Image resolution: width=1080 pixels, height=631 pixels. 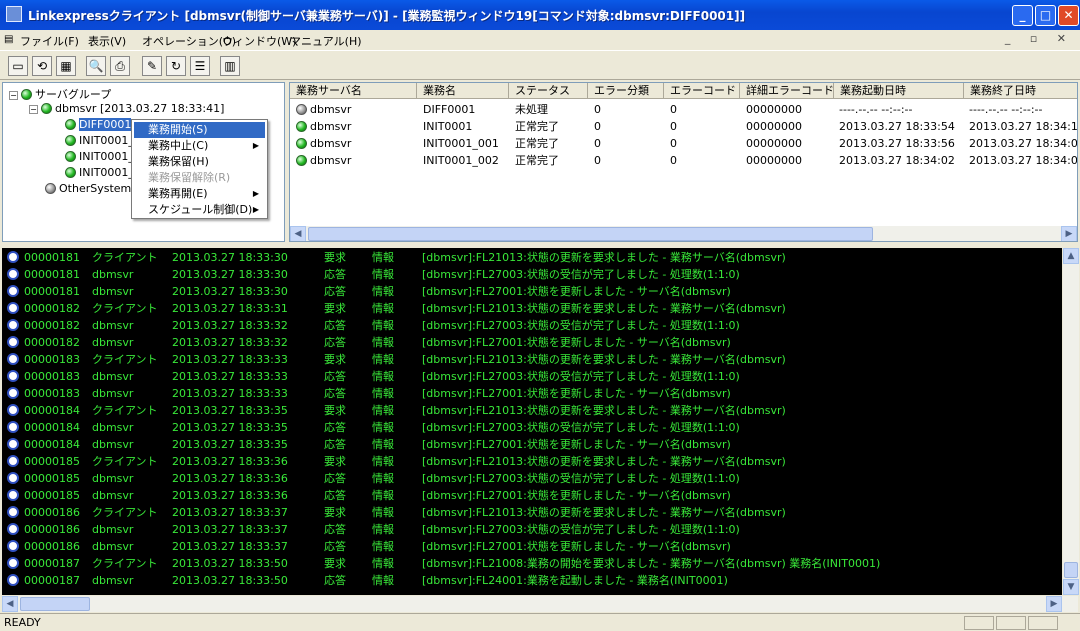 I want to click on window-icon: ▭, so click(x=18, y=66).